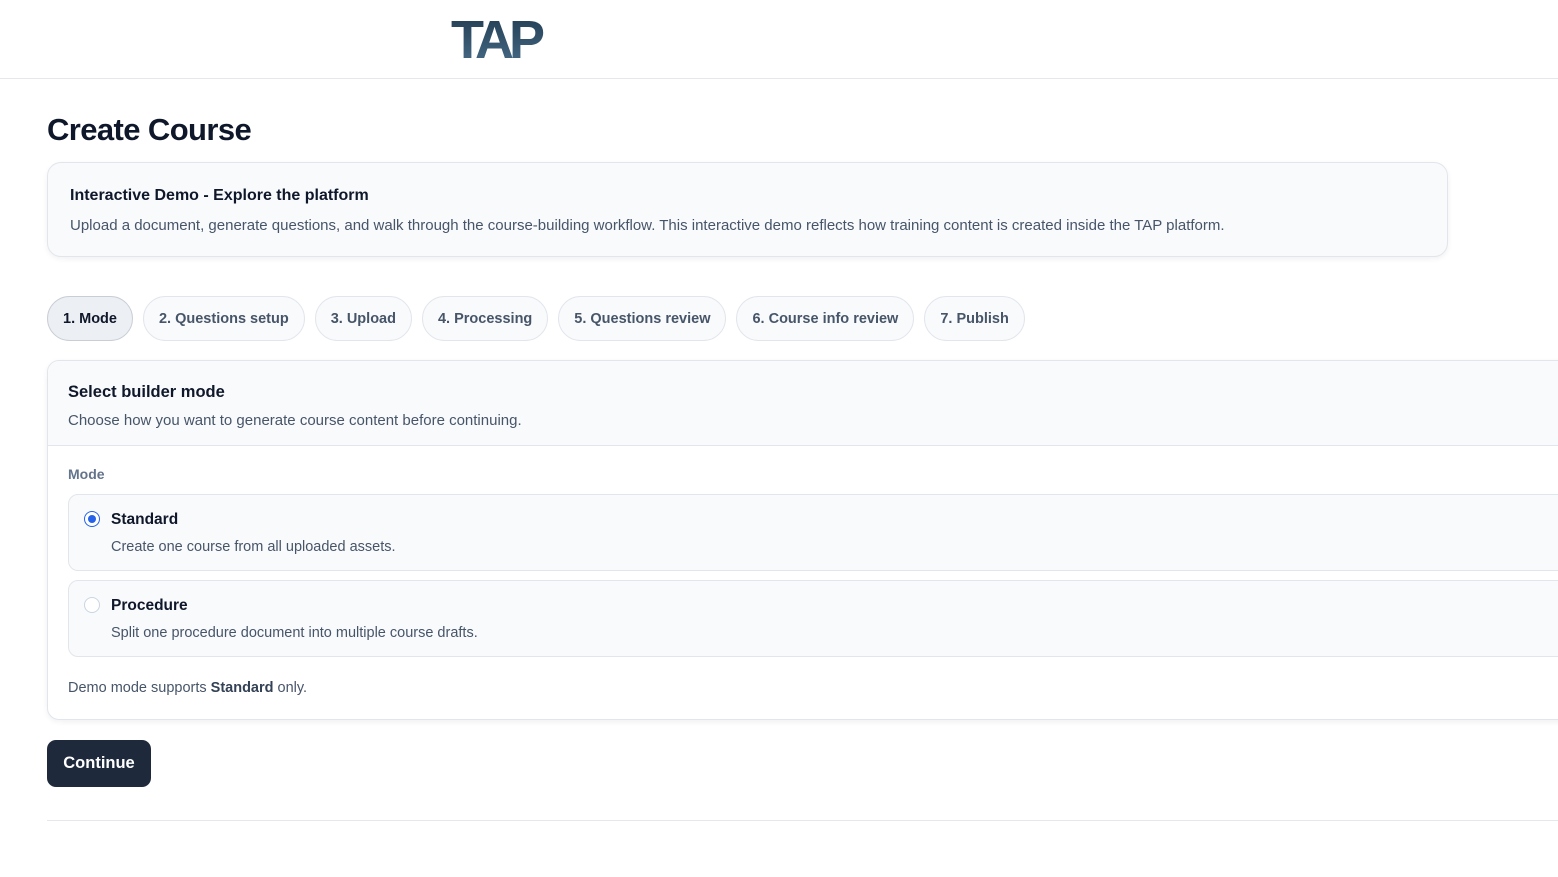 The image size is (1558, 877). I want to click on top-bar: TAP, so click(779, 39).